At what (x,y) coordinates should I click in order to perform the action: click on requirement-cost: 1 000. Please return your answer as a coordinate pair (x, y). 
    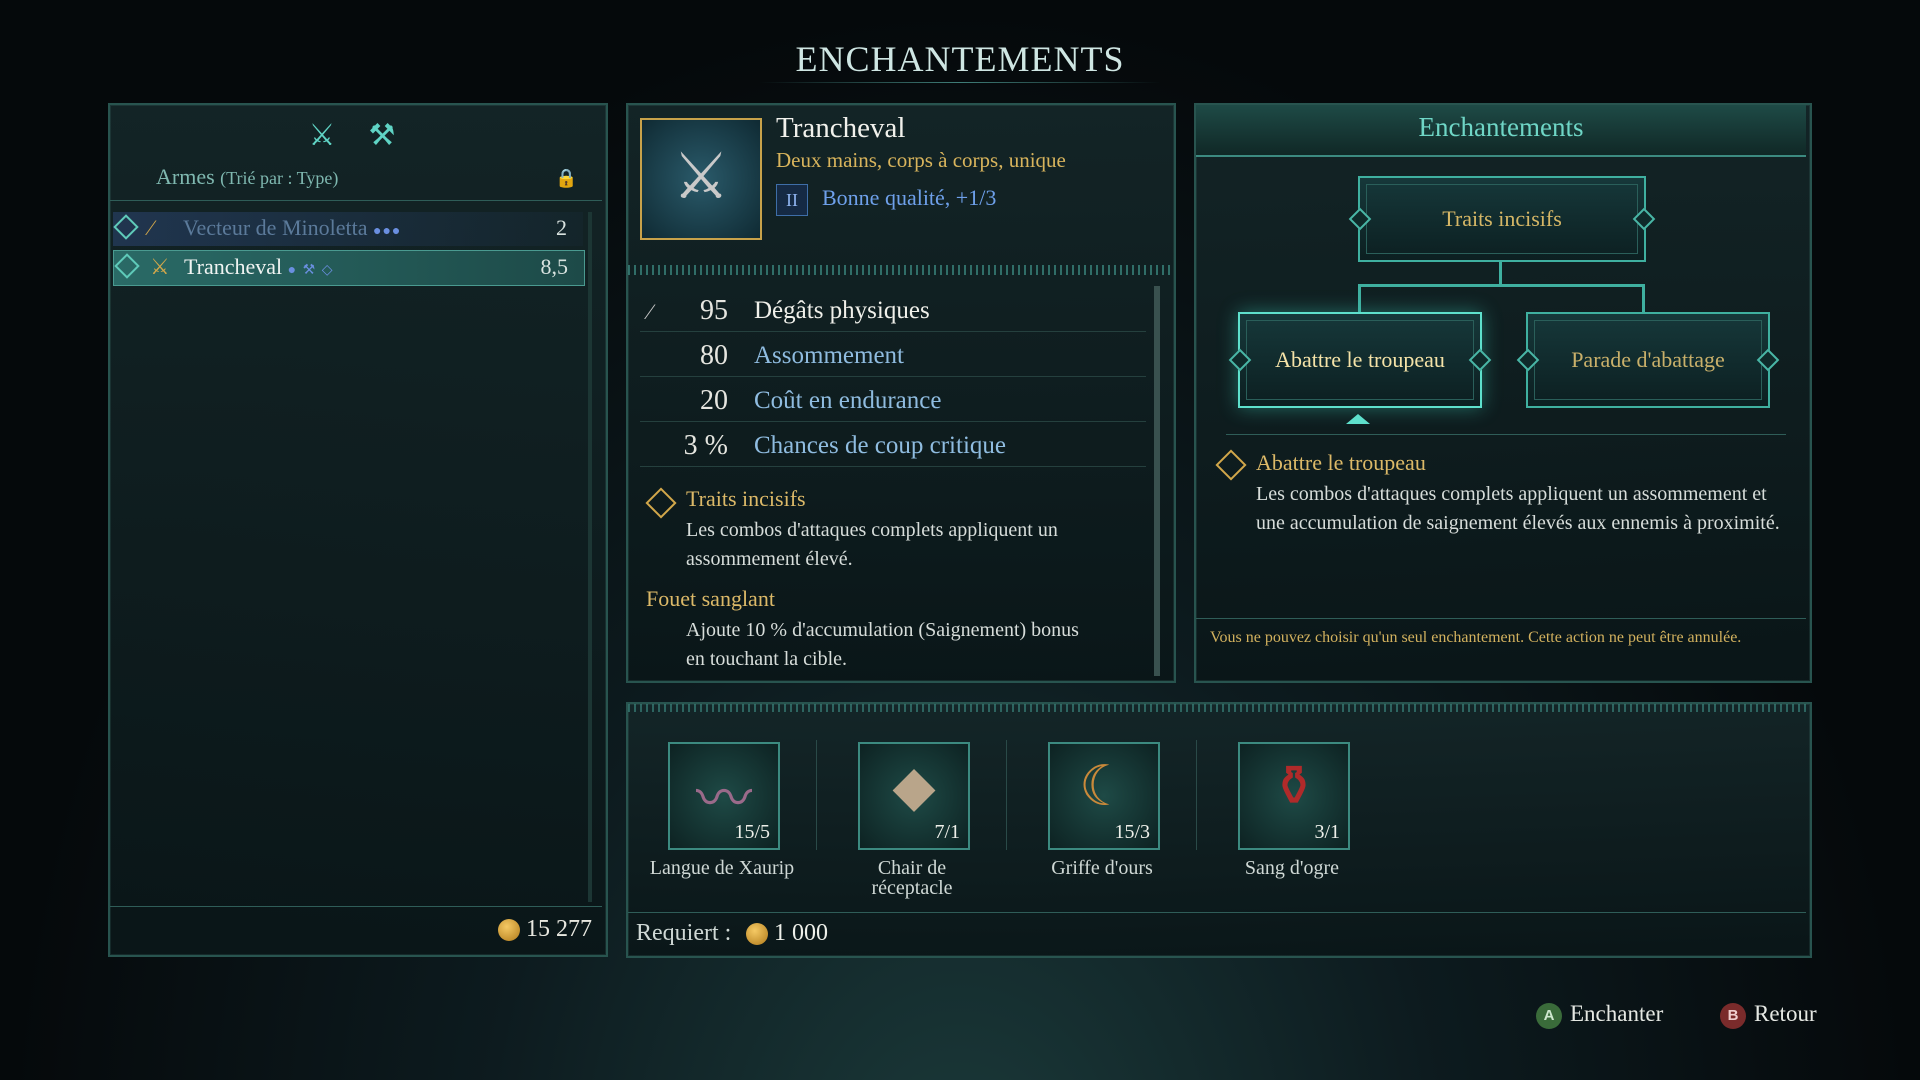
    Looking at the image, I should click on (787, 933).